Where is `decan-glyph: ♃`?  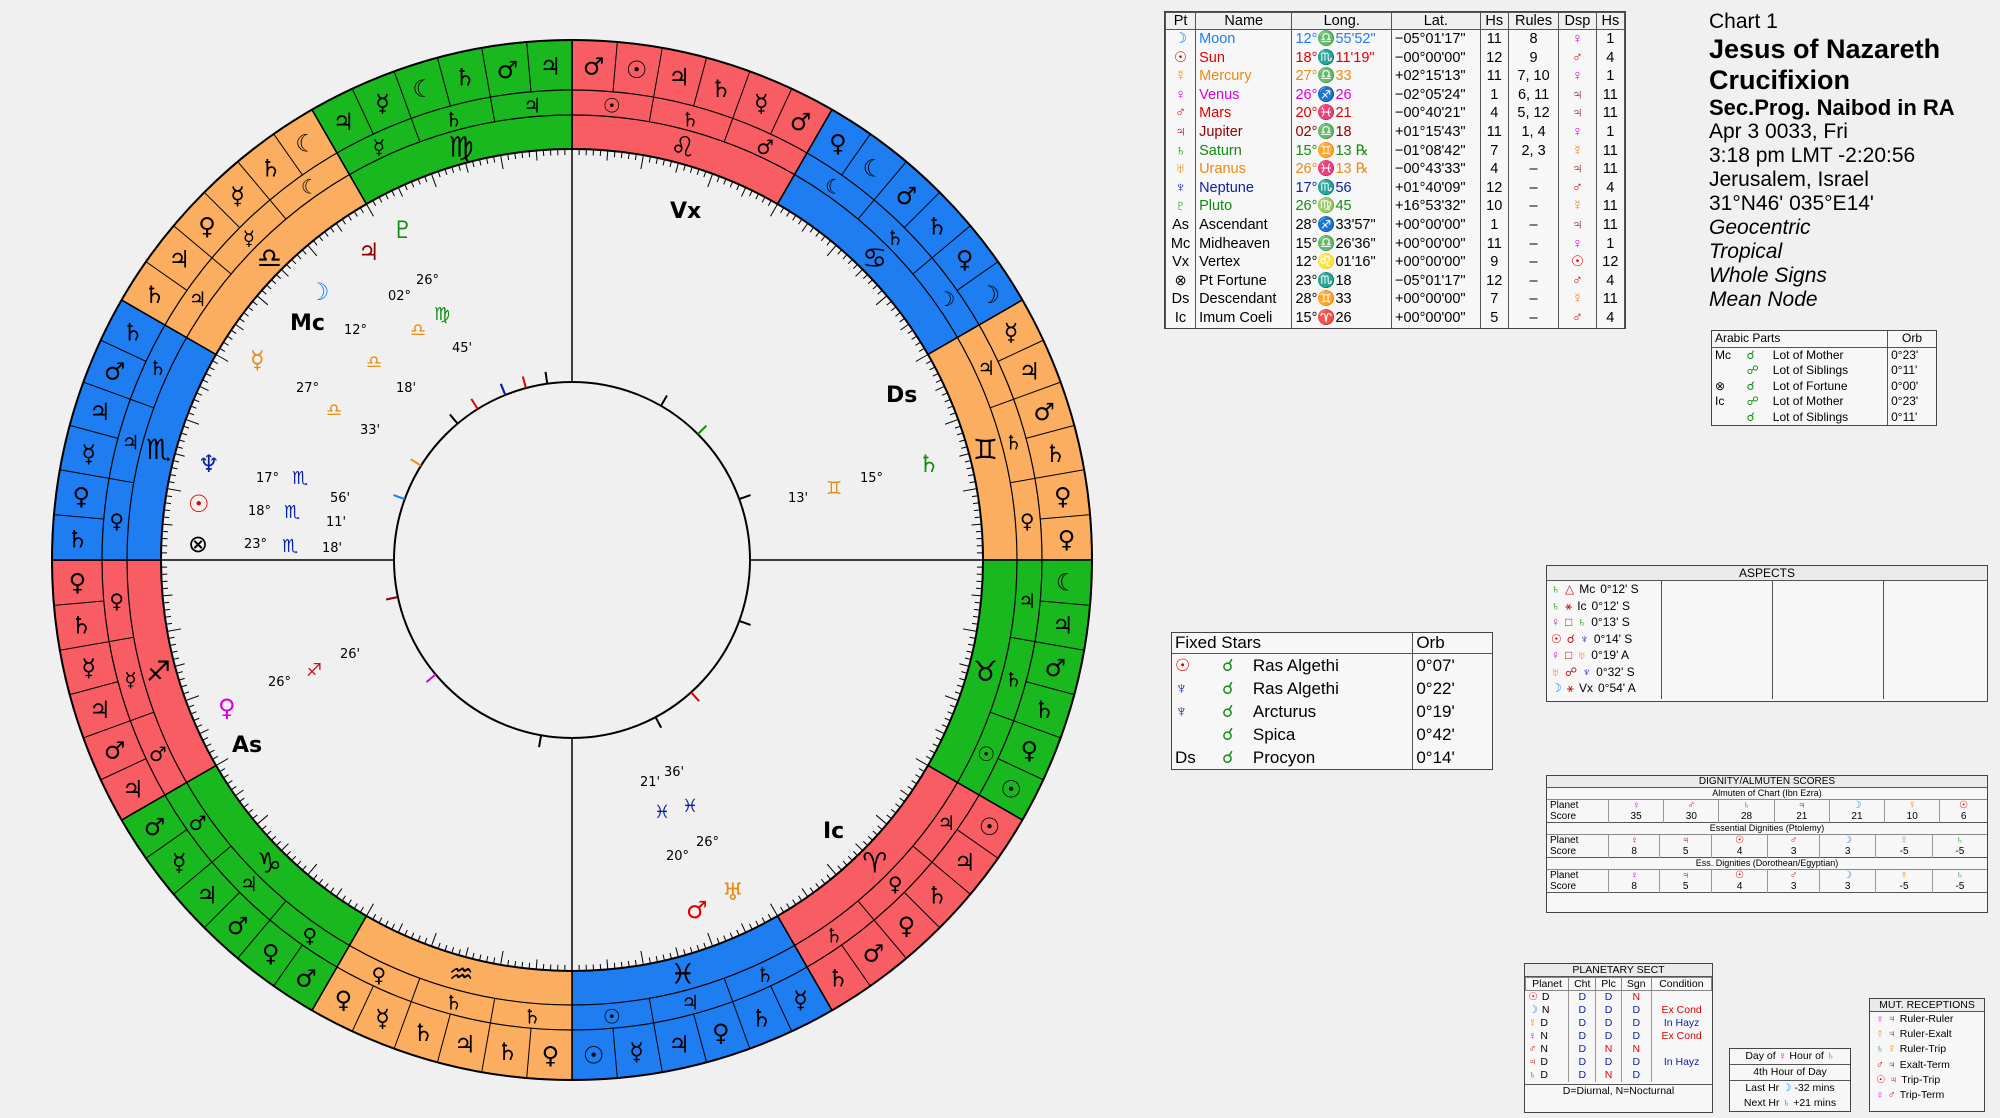 decan-glyph: ♃ is located at coordinates (690, 1002).